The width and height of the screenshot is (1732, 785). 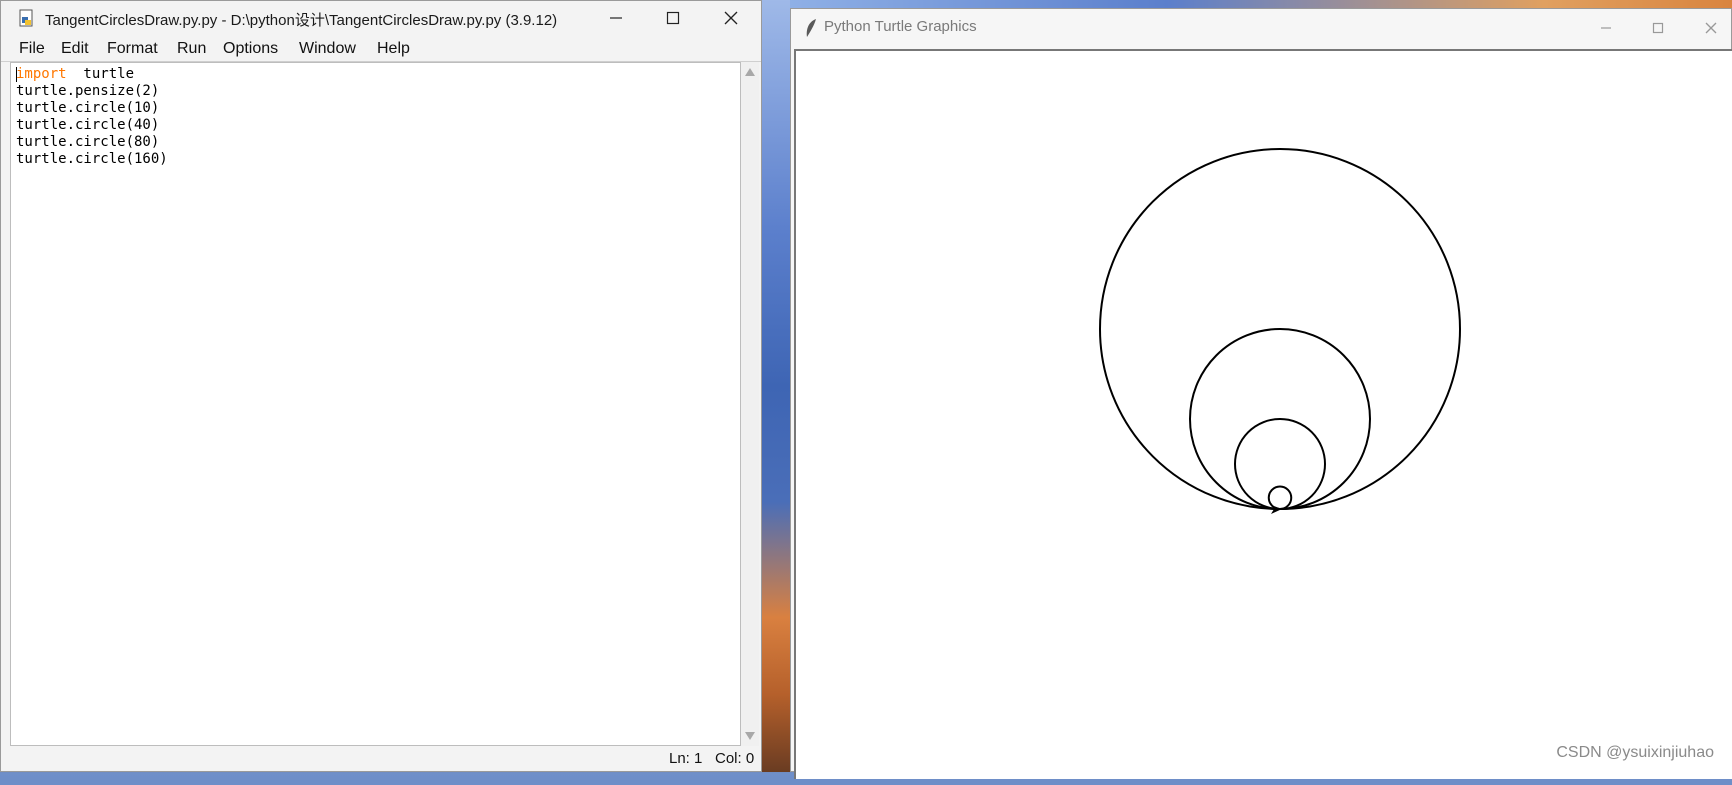 I want to click on code-line: turtle.circle(80), so click(x=88, y=142).